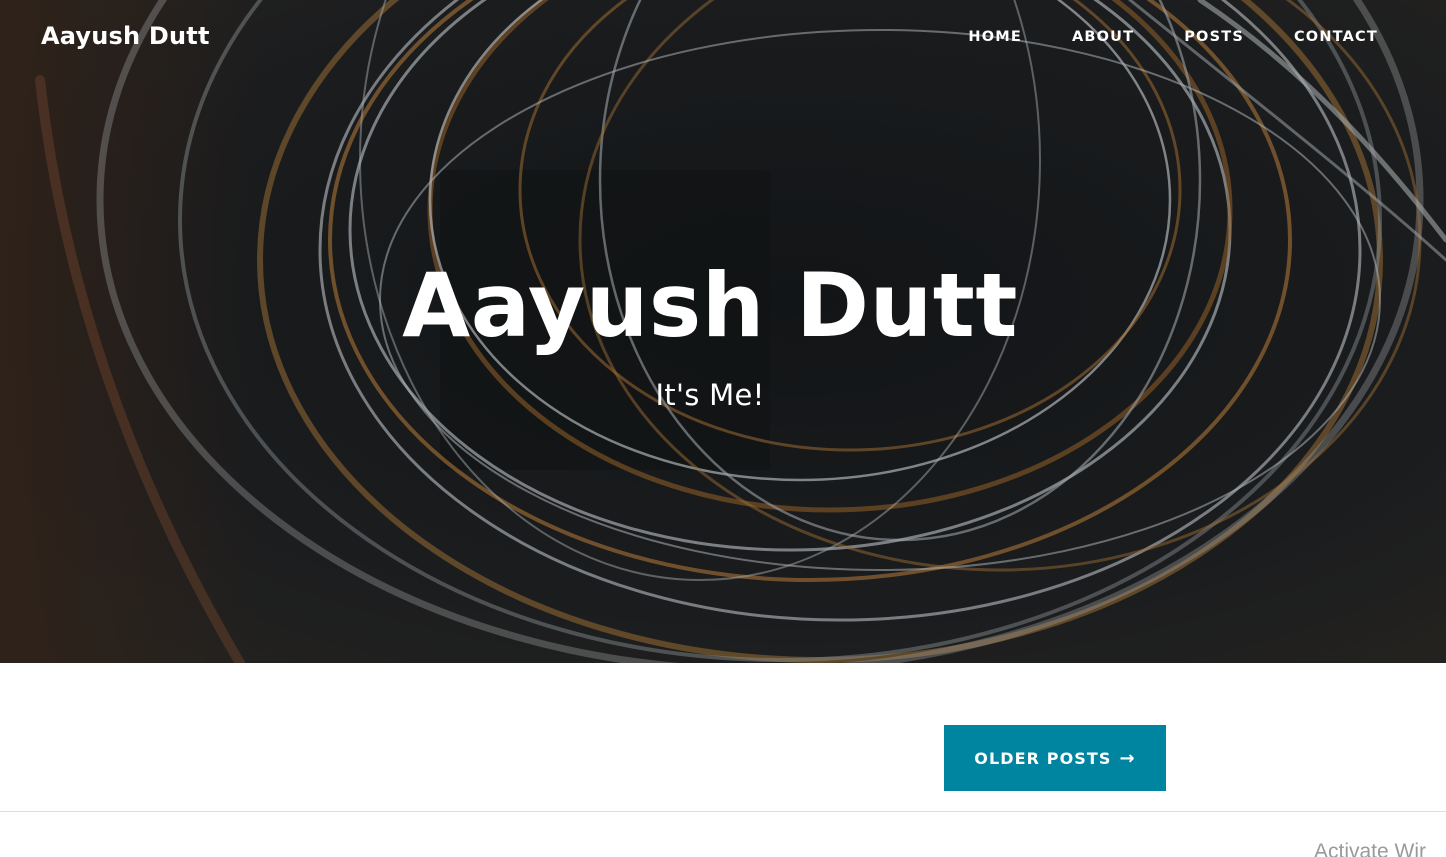 This screenshot has width=1446, height=857. I want to click on nav-item-contact: CONTACT, so click(1336, 37).